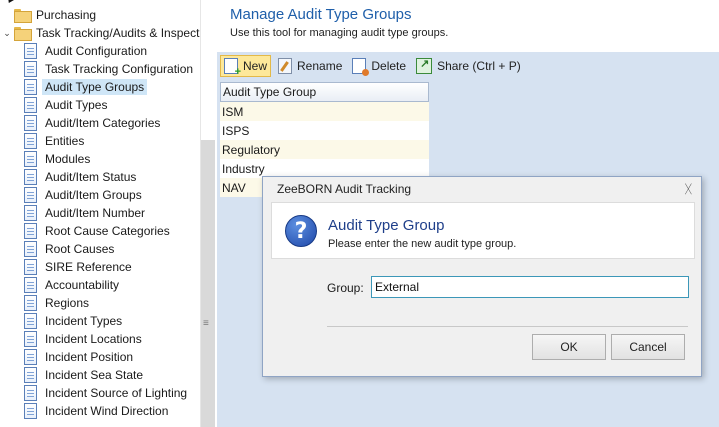 The height and width of the screenshot is (427, 719). I want to click on new-document-icon, so click(232, 68).